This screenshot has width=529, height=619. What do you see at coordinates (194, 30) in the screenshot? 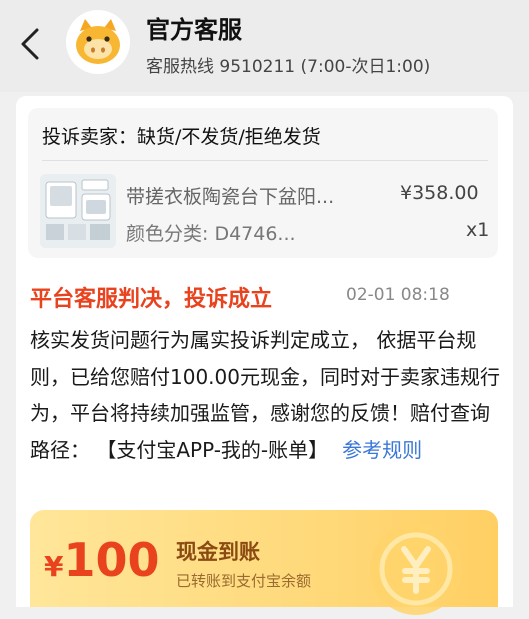
I see `page-title: 官方客服` at bounding box center [194, 30].